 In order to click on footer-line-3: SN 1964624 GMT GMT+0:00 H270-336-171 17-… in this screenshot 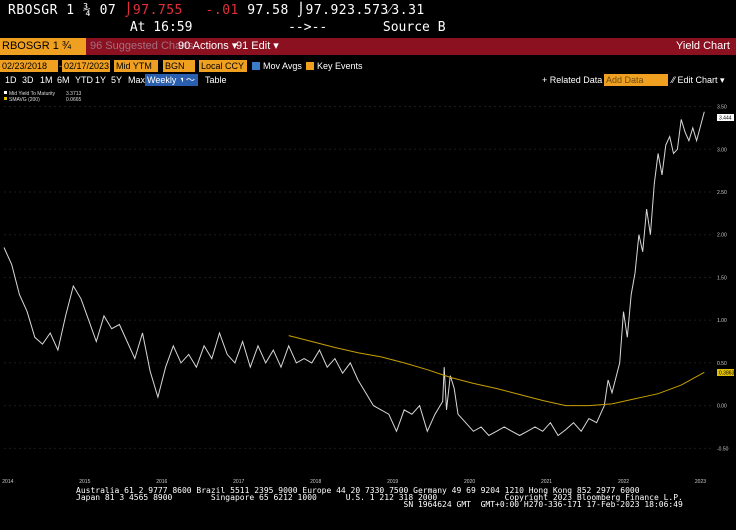, I will do `click(379, 504)`.